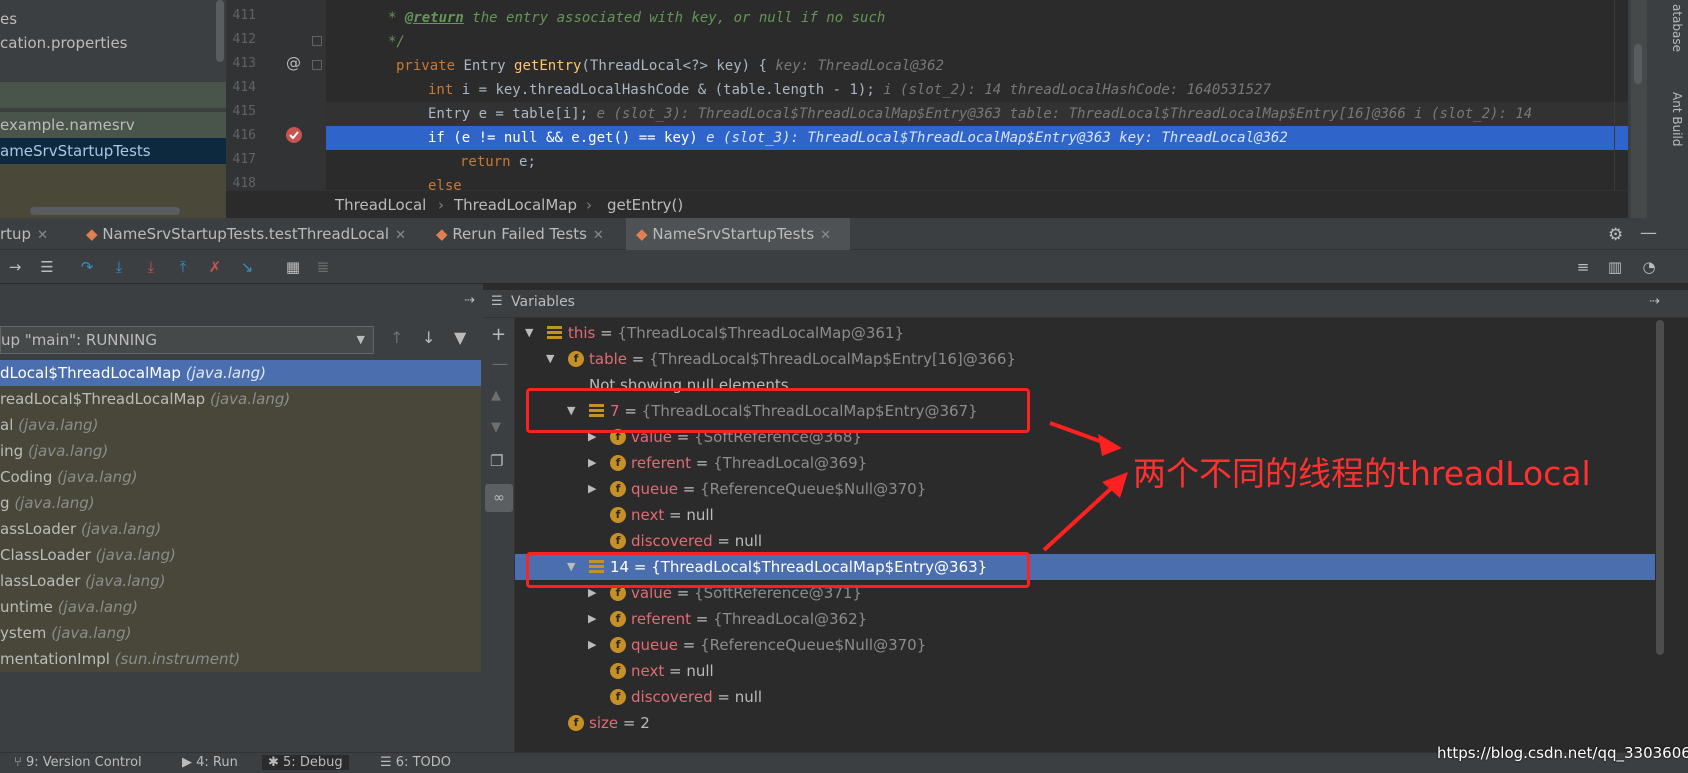  Describe the element at coordinates (645, 205) in the screenshot. I see `breadcrumb-item: getEntry()` at that location.